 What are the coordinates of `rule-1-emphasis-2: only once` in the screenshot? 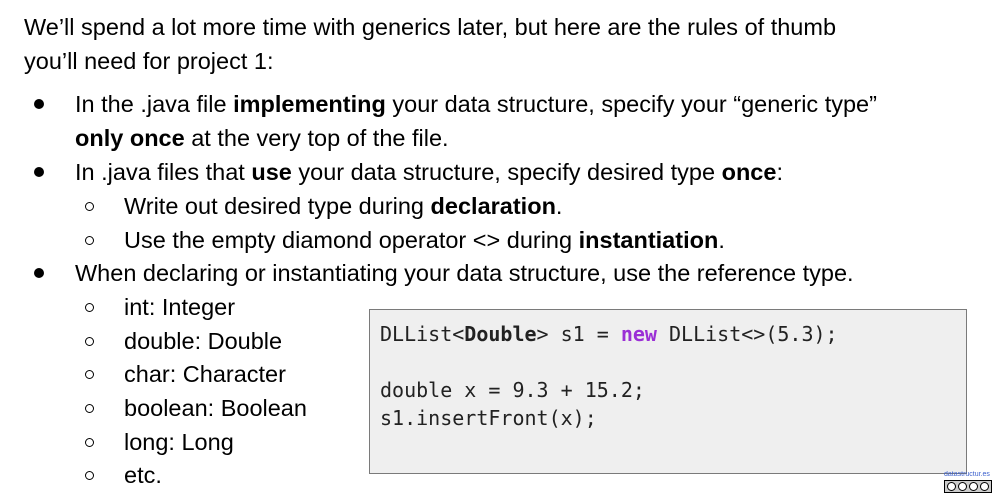 It's located at (130, 138).